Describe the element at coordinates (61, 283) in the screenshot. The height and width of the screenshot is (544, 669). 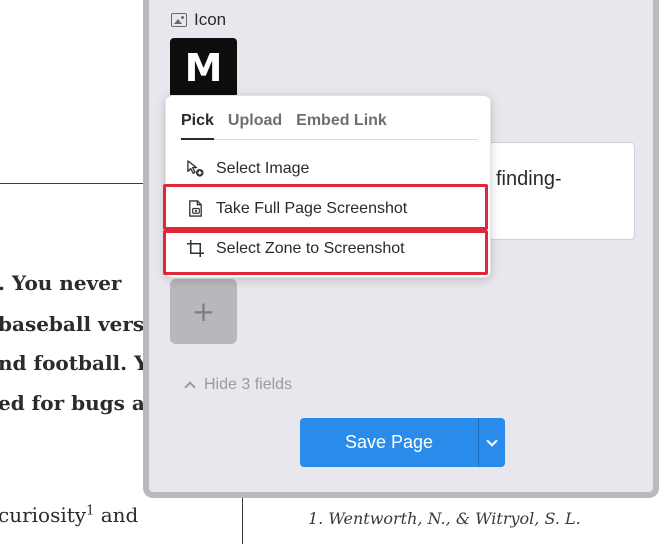
I see `article-line: . You never` at that location.